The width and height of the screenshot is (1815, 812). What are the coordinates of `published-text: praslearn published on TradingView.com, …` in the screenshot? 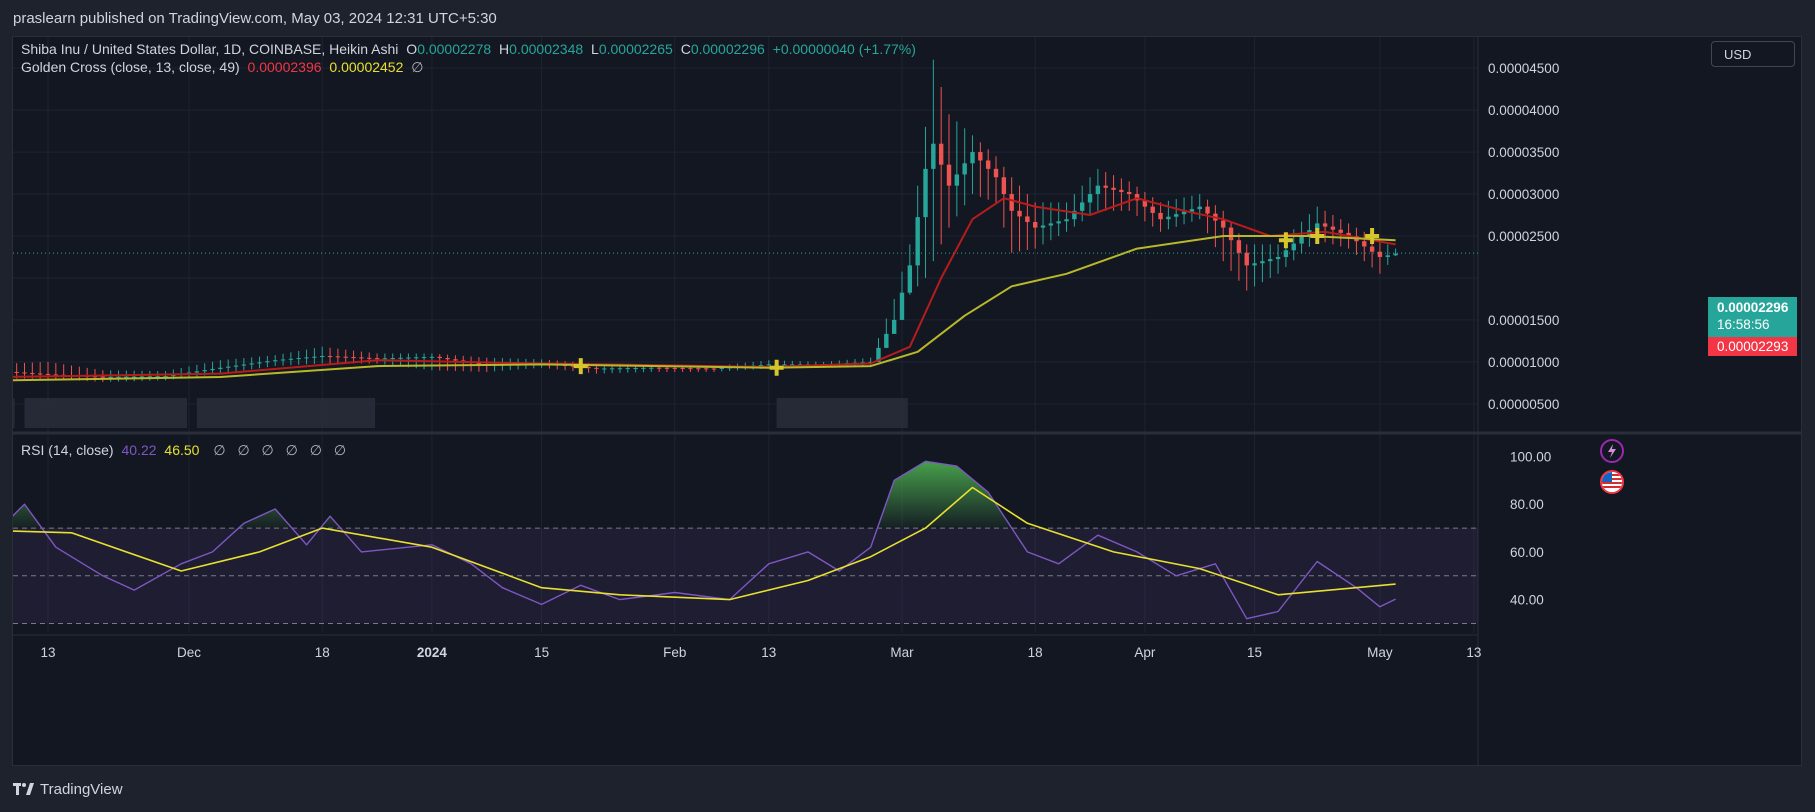 It's located at (255, 18).